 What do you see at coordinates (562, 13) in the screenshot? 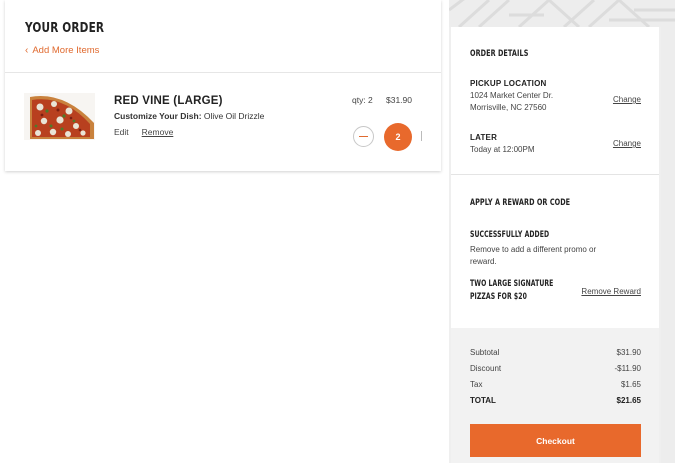
I see `decorative-header-pattern` at bounding box center [562, 13].